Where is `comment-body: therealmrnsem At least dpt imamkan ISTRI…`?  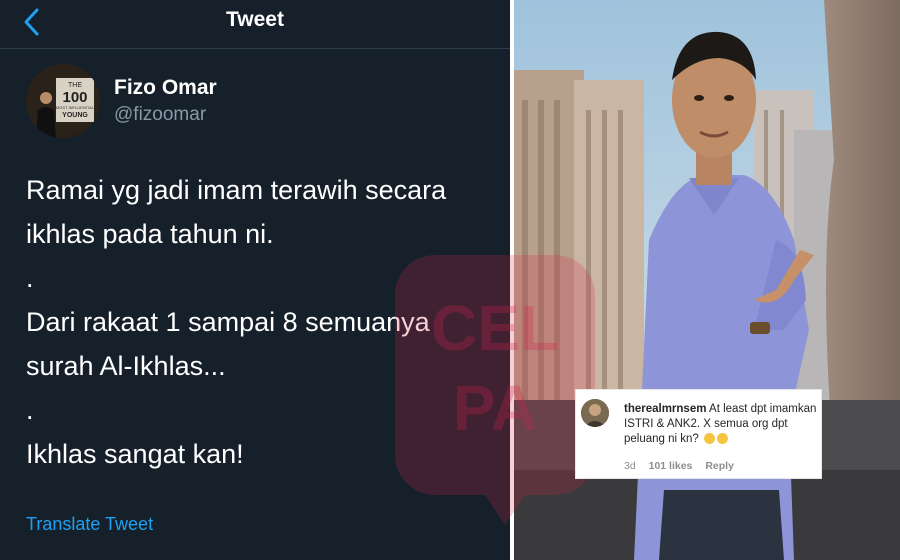 comment-body: therealmrnsem At least dpt imamkan ISTRI… is located at coordinates (721, 424).